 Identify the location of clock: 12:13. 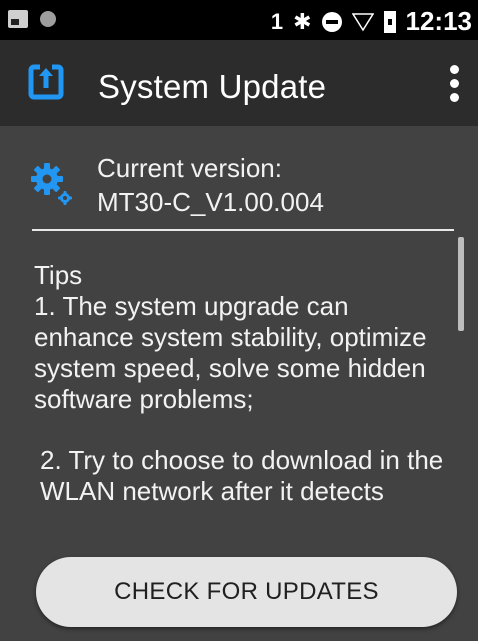
(439, 21).